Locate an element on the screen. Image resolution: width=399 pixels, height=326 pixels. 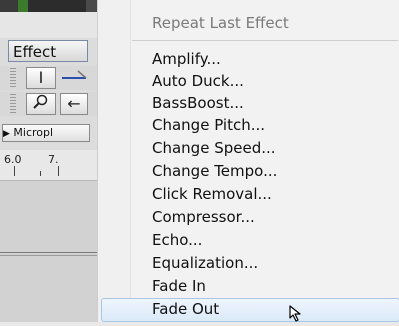
ibeam-tool-button: I is located at coordinates (41, 78).